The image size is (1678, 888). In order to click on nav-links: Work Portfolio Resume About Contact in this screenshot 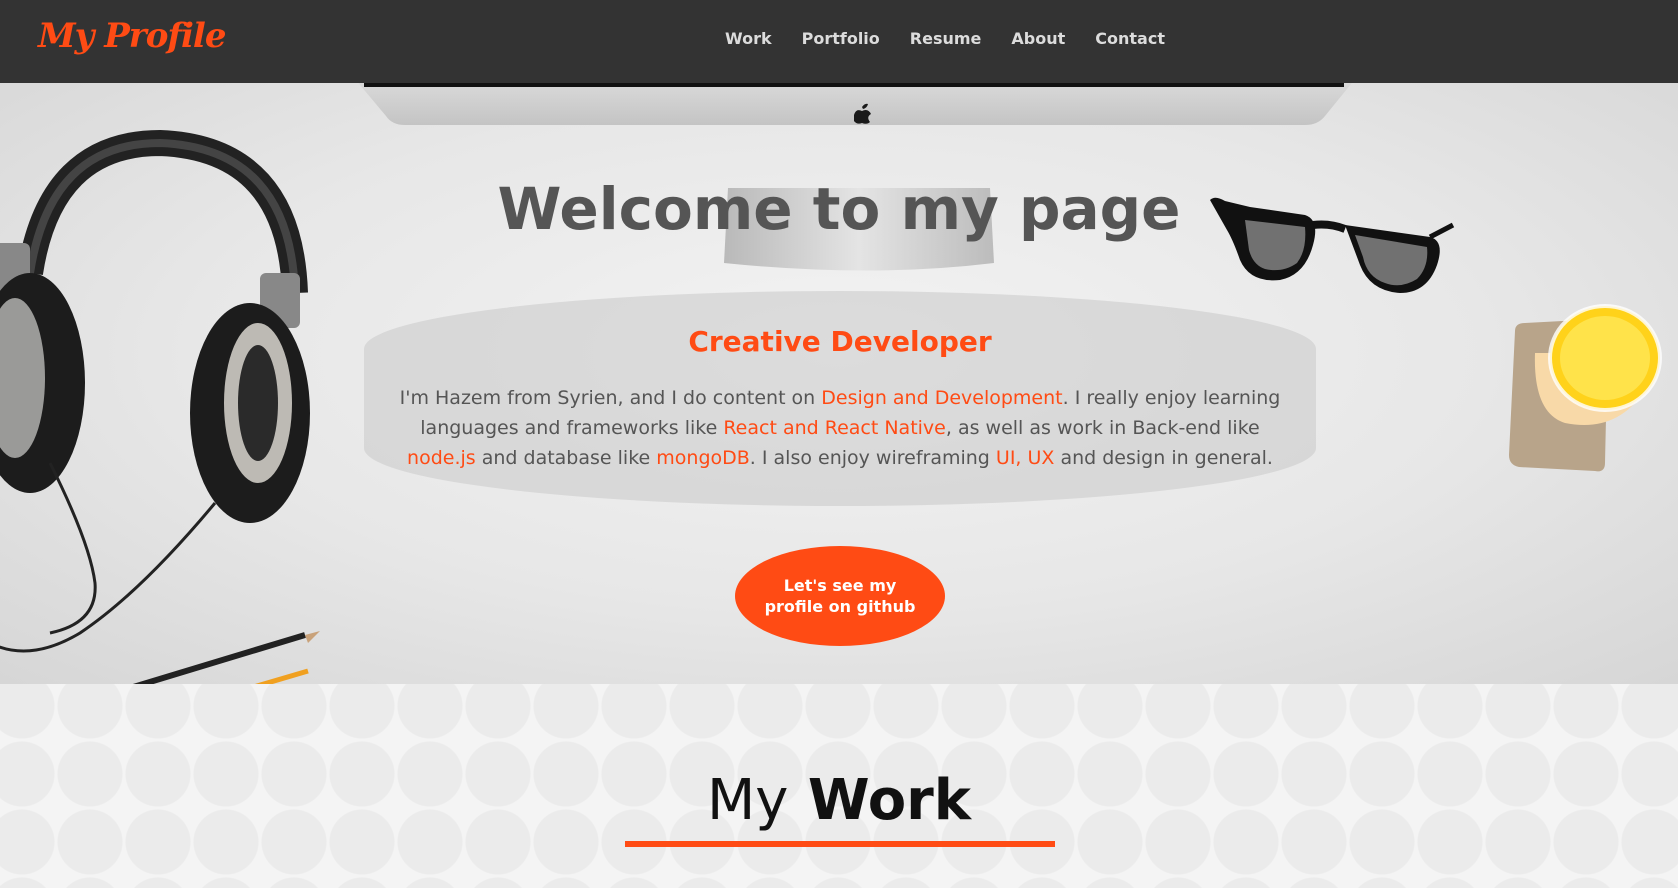, I will do `click(960, 38)`.